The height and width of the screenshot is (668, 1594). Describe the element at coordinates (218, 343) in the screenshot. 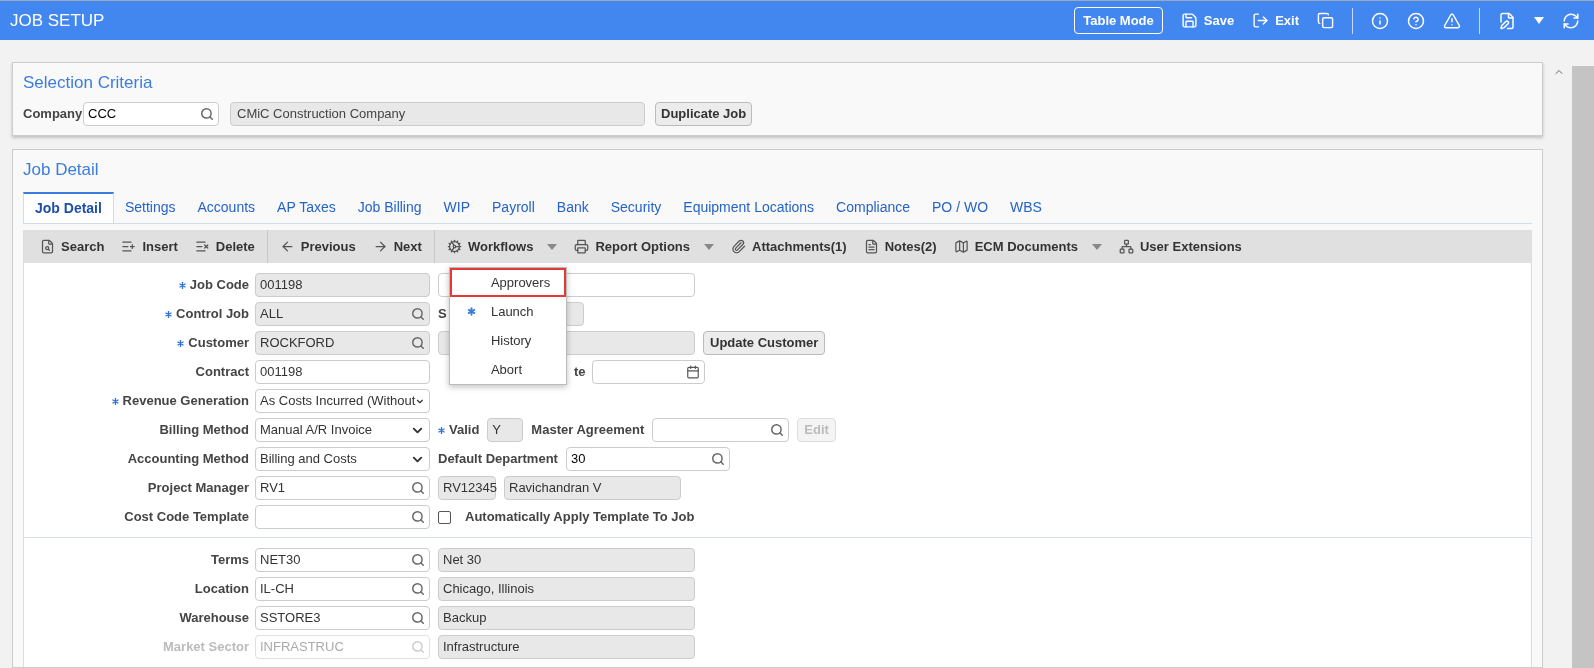

I see `field-label: Customer` at that location.